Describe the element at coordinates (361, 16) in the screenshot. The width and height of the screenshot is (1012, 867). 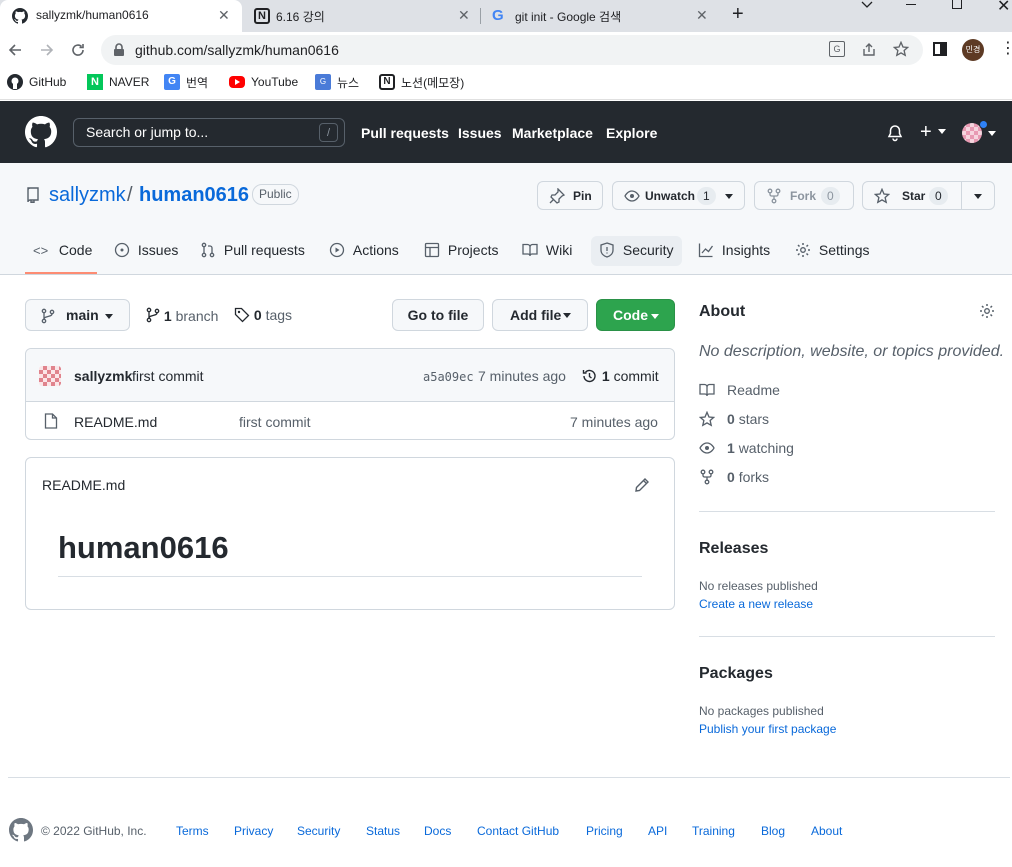
I see `browser-tab: N 6.16 강의 ✕` at that location.